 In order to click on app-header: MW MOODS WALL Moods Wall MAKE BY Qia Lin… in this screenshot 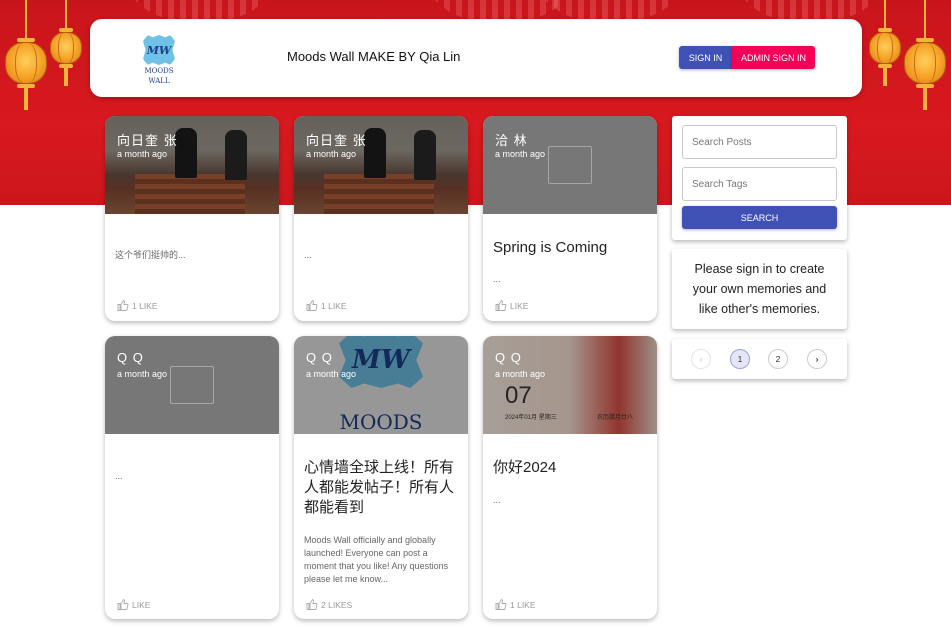, I will do `click(476, 58)`.